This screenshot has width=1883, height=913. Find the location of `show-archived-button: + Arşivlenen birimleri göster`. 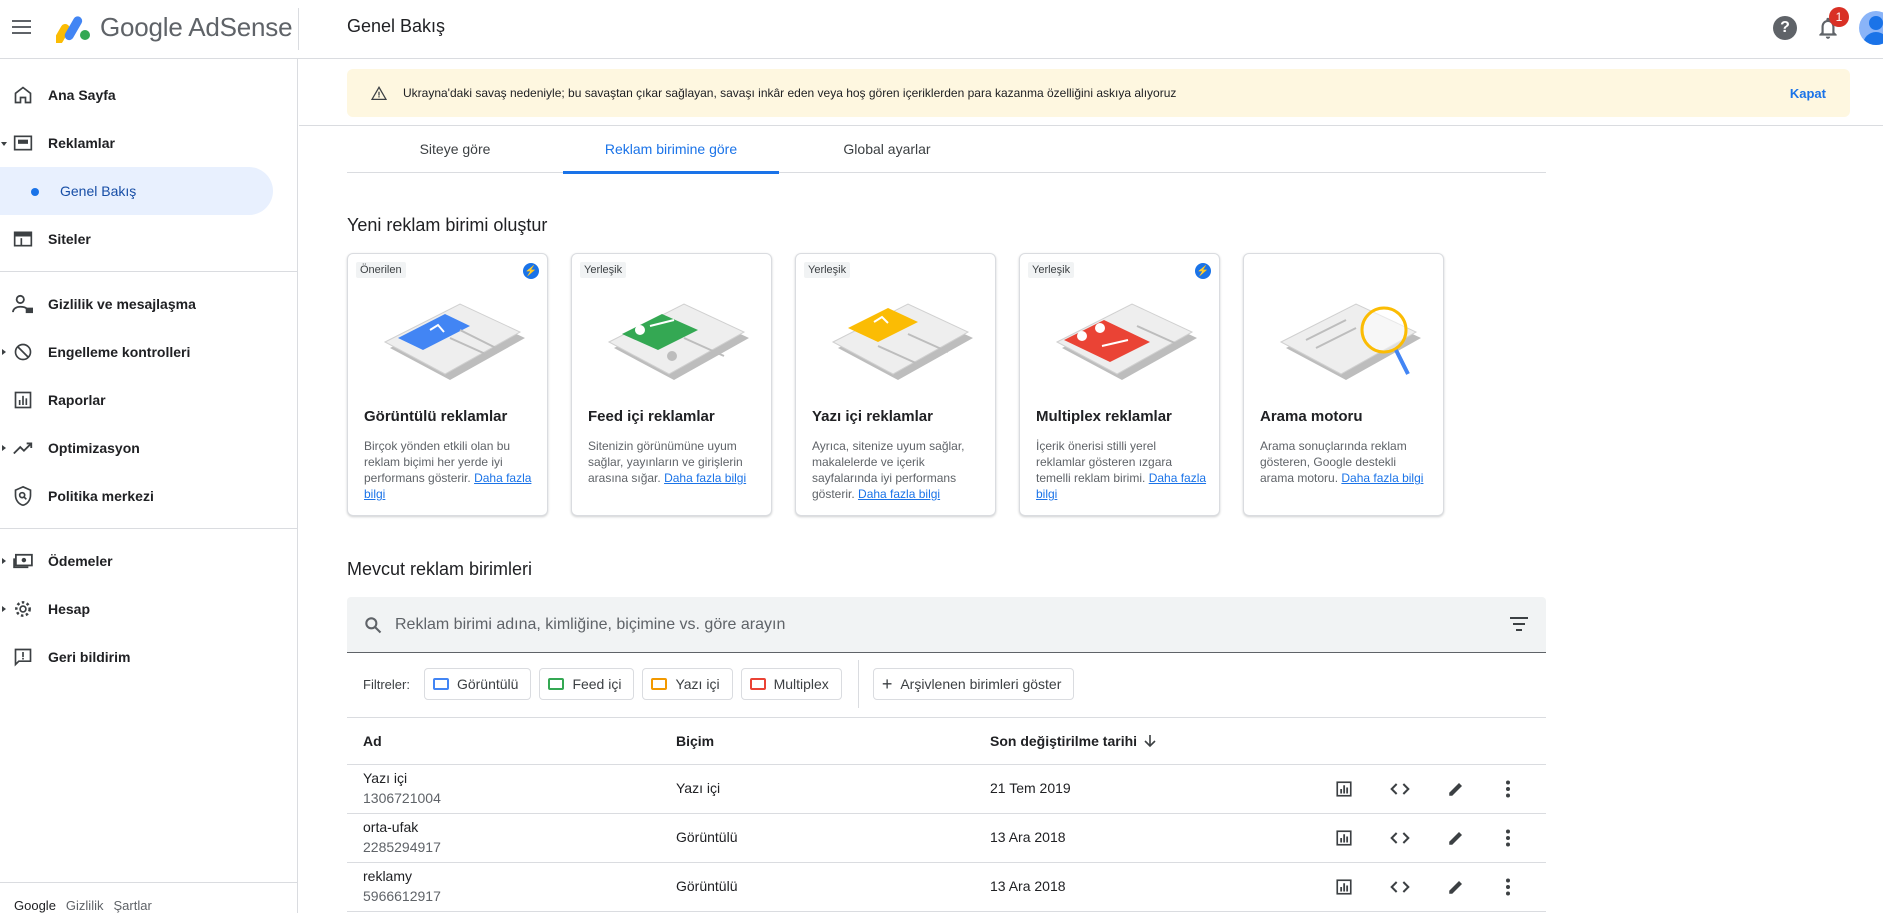

show-archived-button: + Arşivlenen birimleri göster is located at coordinates (973, 684).